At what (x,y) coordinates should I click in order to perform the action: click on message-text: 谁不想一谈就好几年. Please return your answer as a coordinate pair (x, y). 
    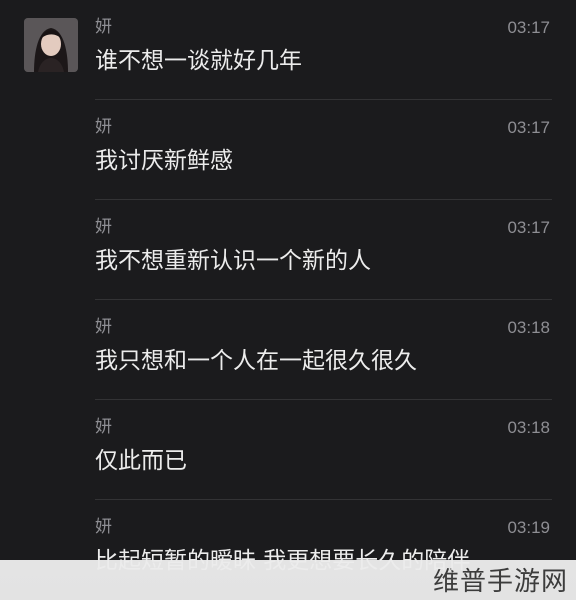
    Looking at the image, I should click on (198, 61).